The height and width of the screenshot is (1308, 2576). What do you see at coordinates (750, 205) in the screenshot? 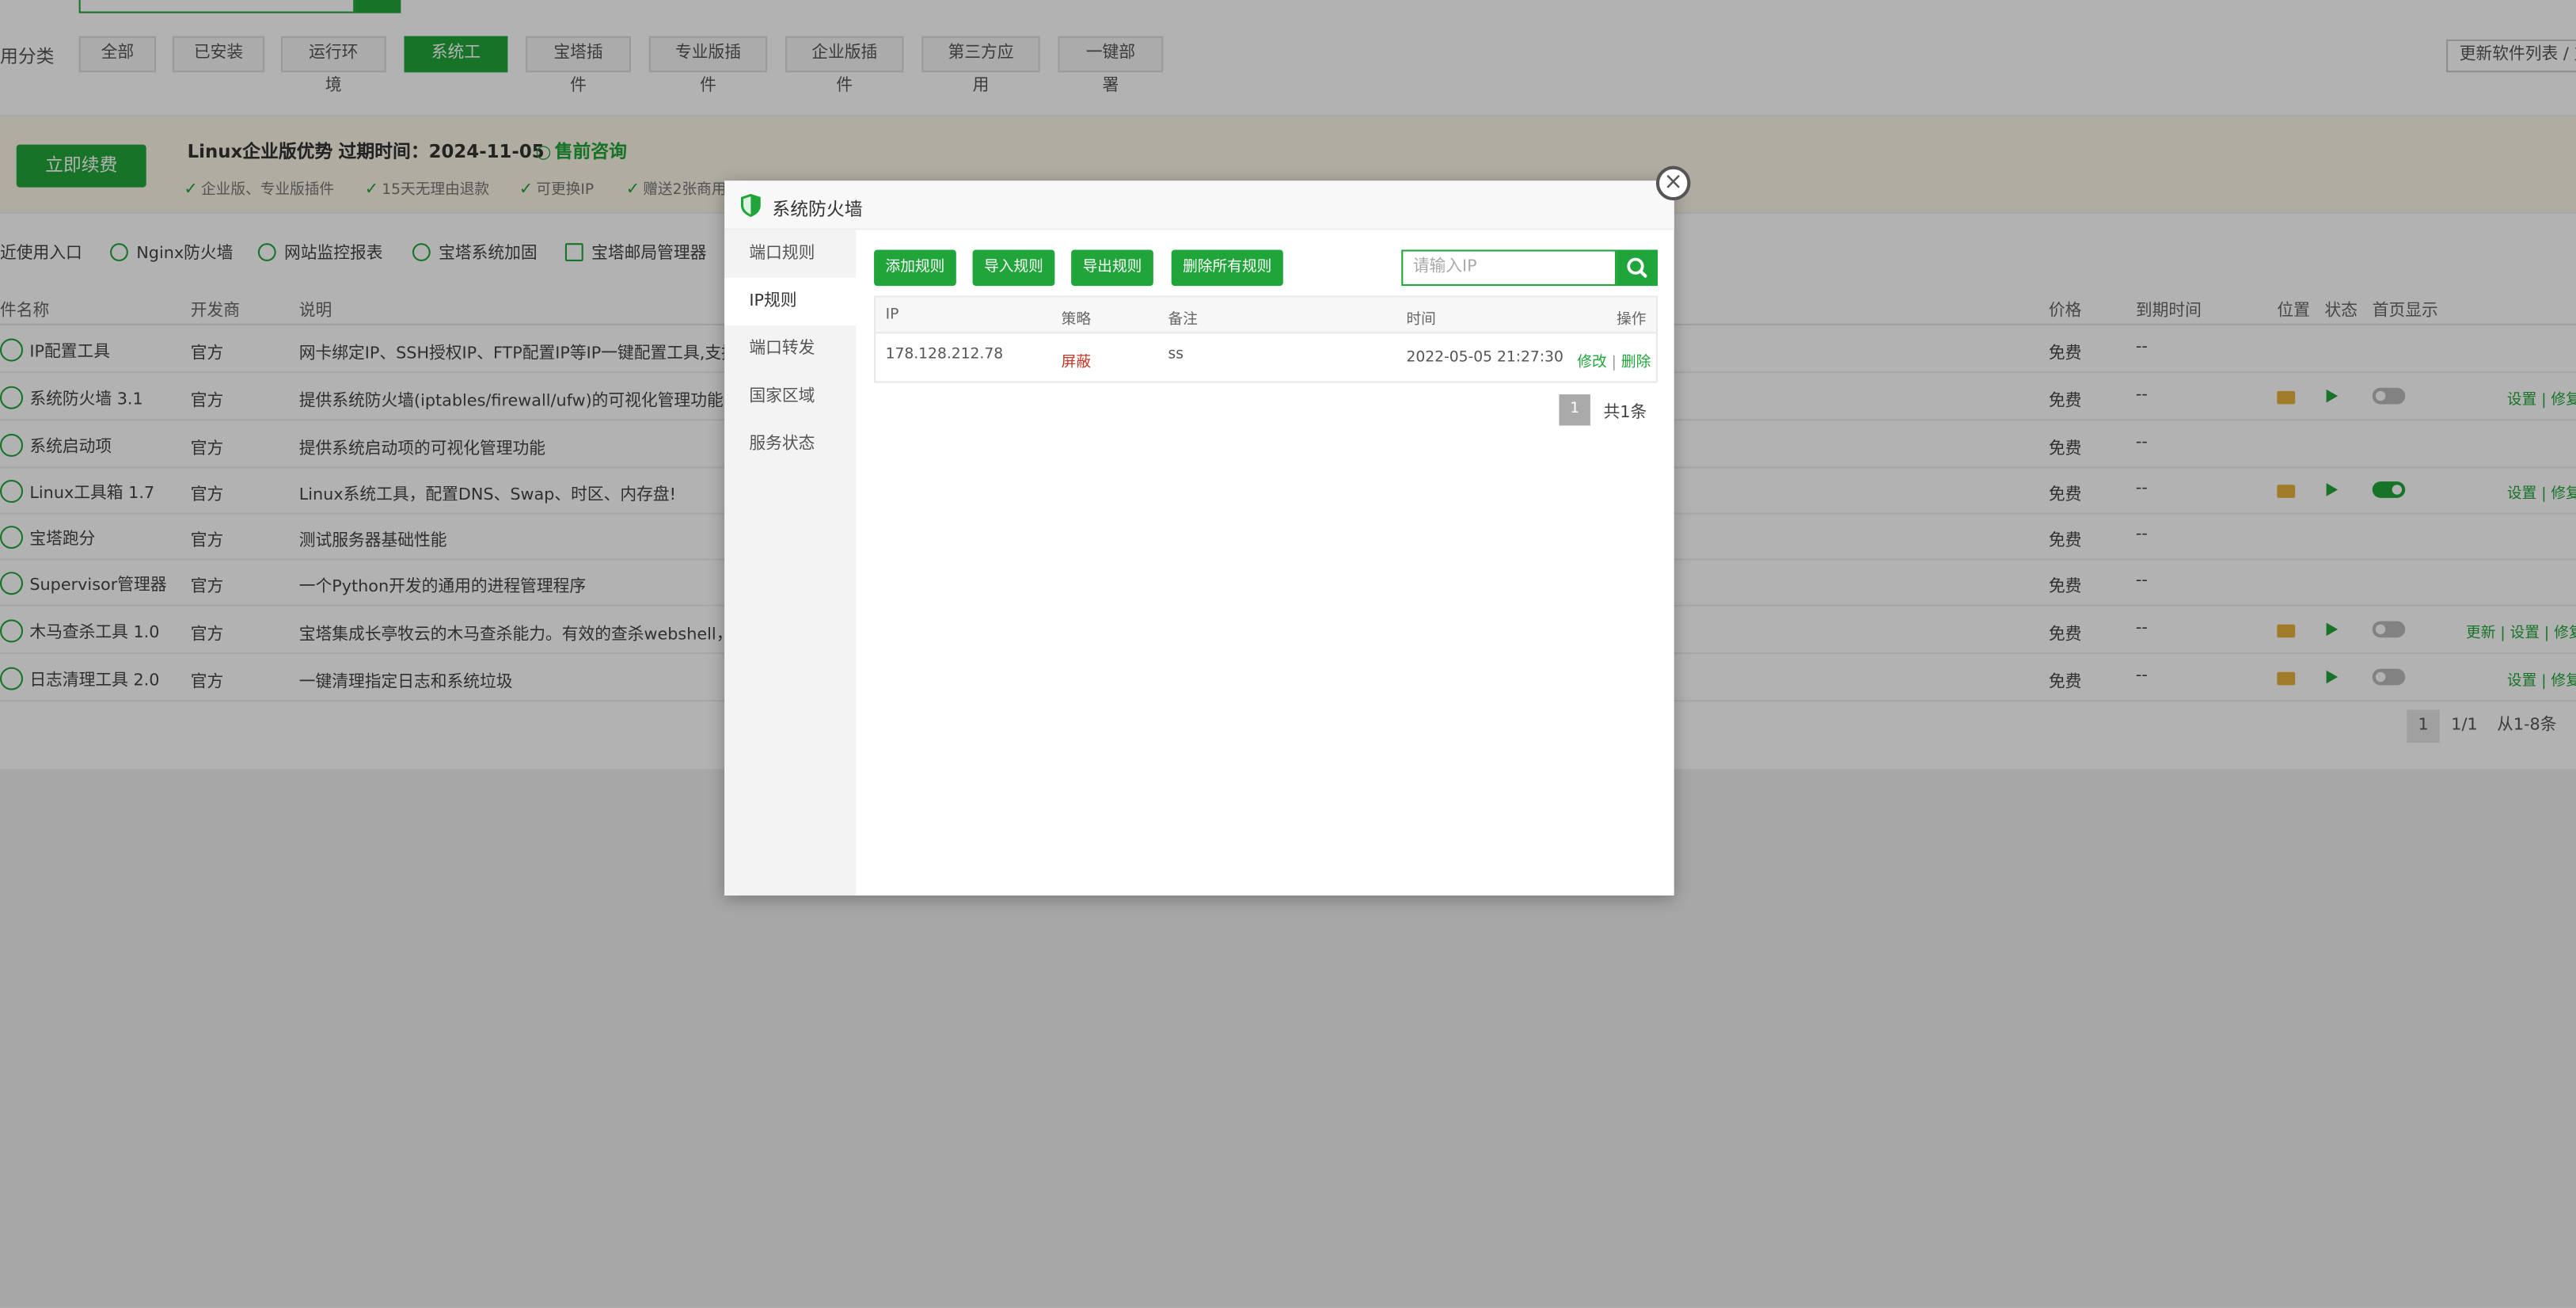
I see `shield-icon` at bounding box center [750, 205].